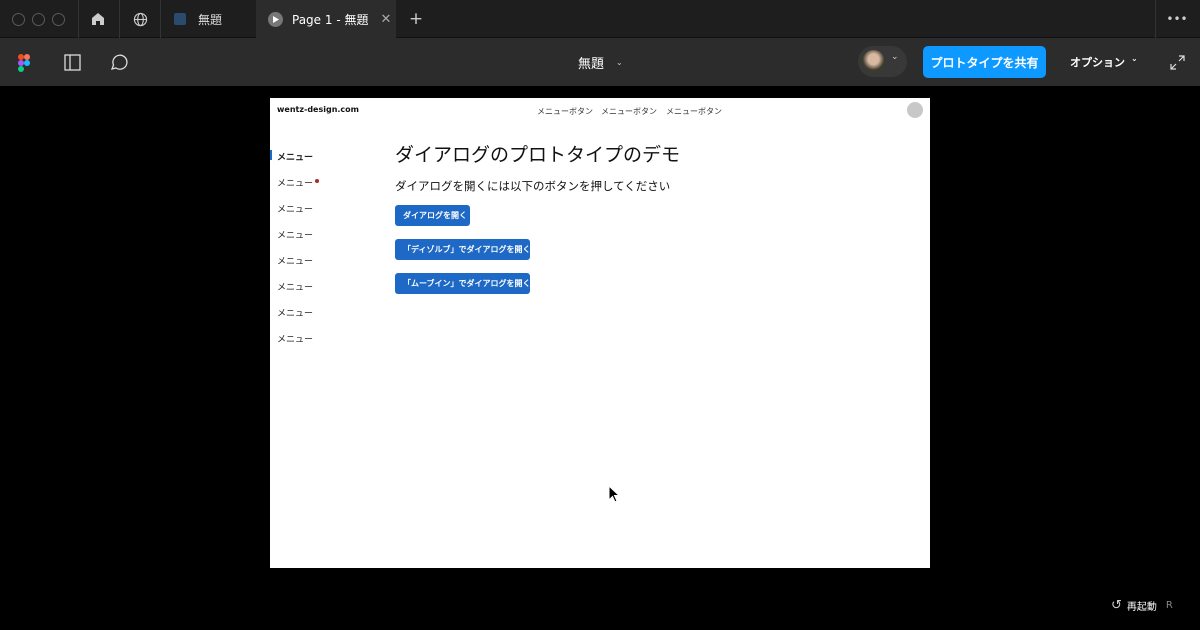 The image size is (1200, 630). I want to click on restart-label: 再起動, so click(1141, 607).